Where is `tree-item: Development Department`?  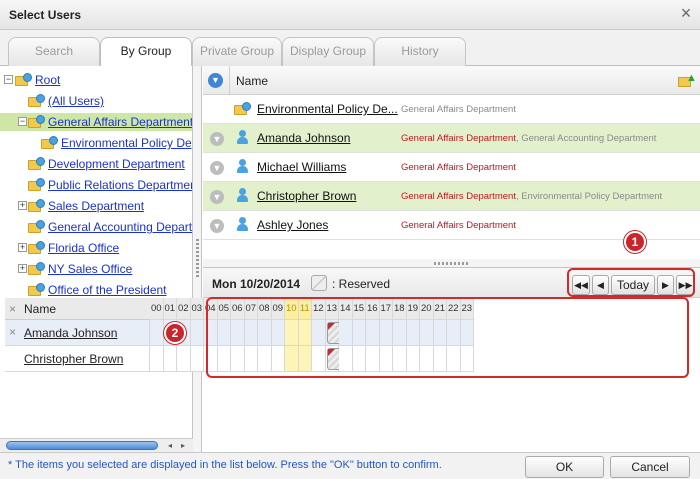
tree-item: Development Department is located at coordinates (96, 164).